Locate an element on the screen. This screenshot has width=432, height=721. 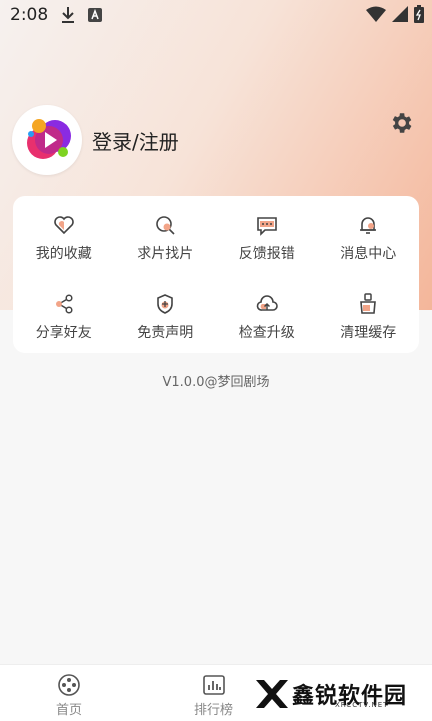
avatar is located at coordinates (47, 140).